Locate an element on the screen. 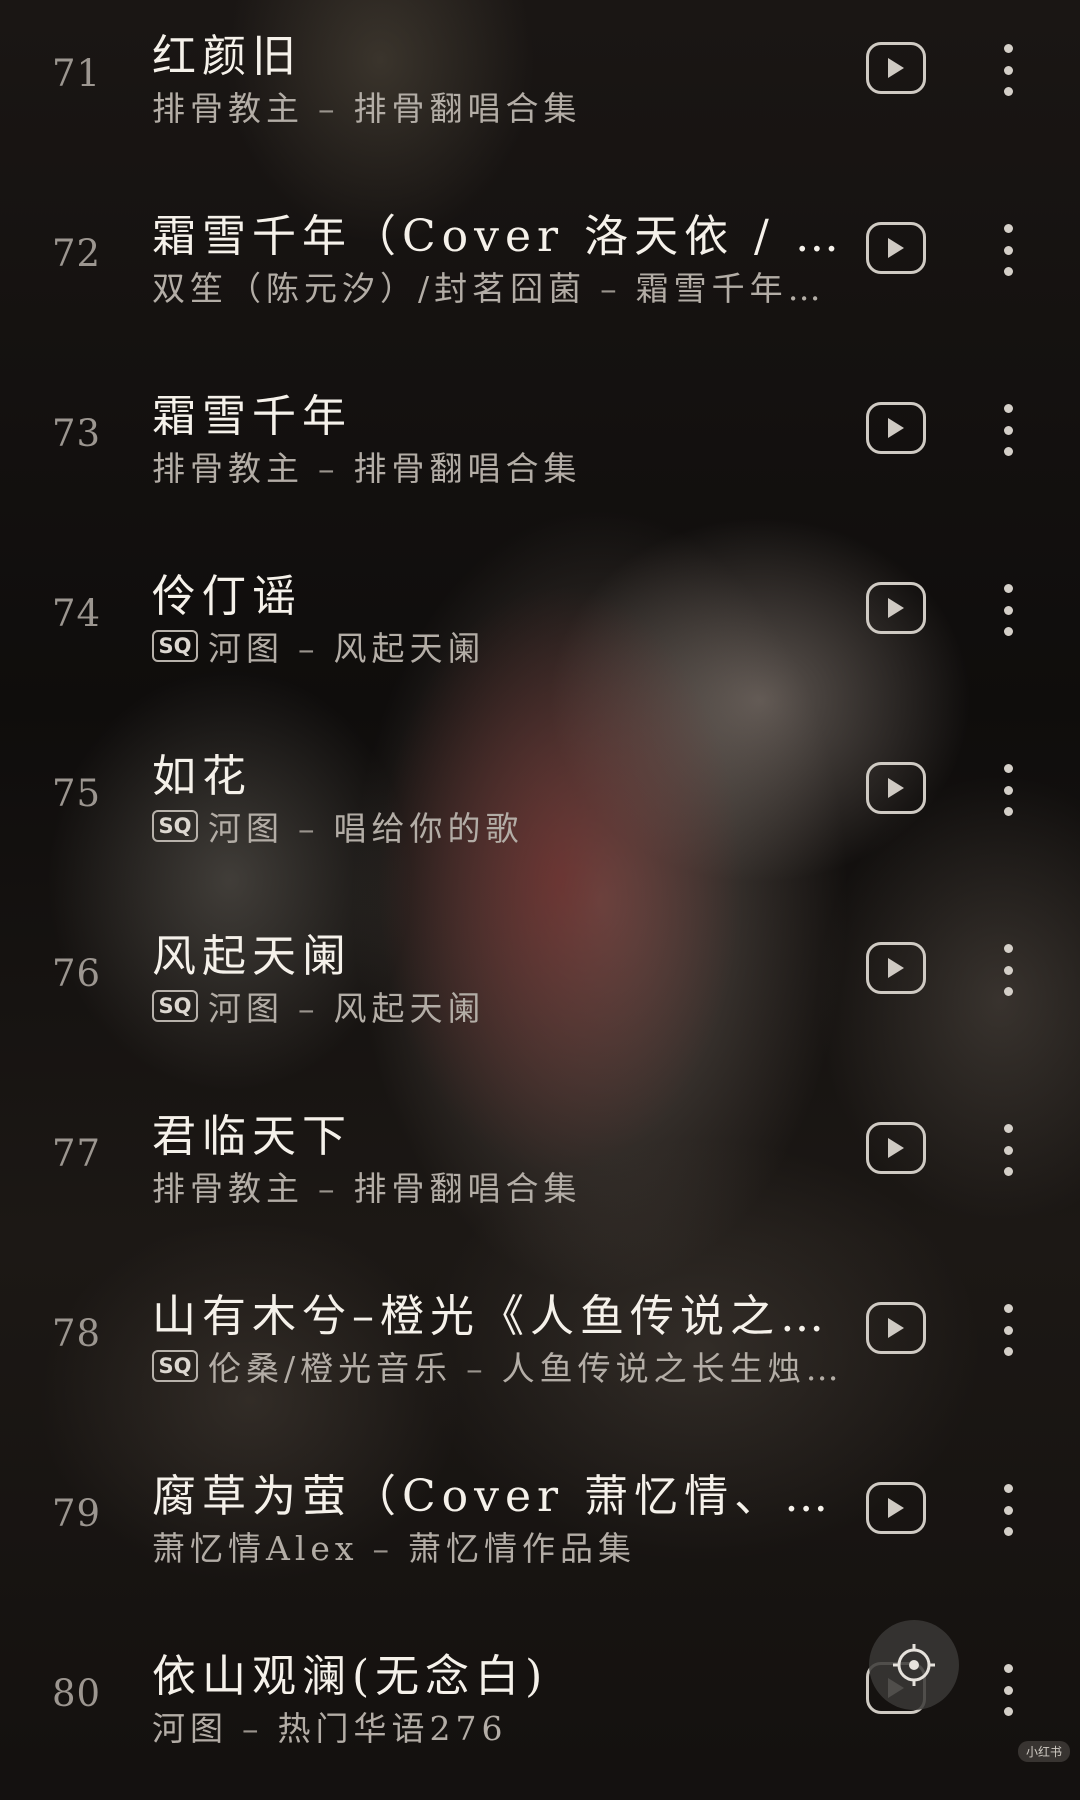 The width and height of the screenshot is (1080, 1800). locate-current-song-button is located at coordinates (914, 1665).